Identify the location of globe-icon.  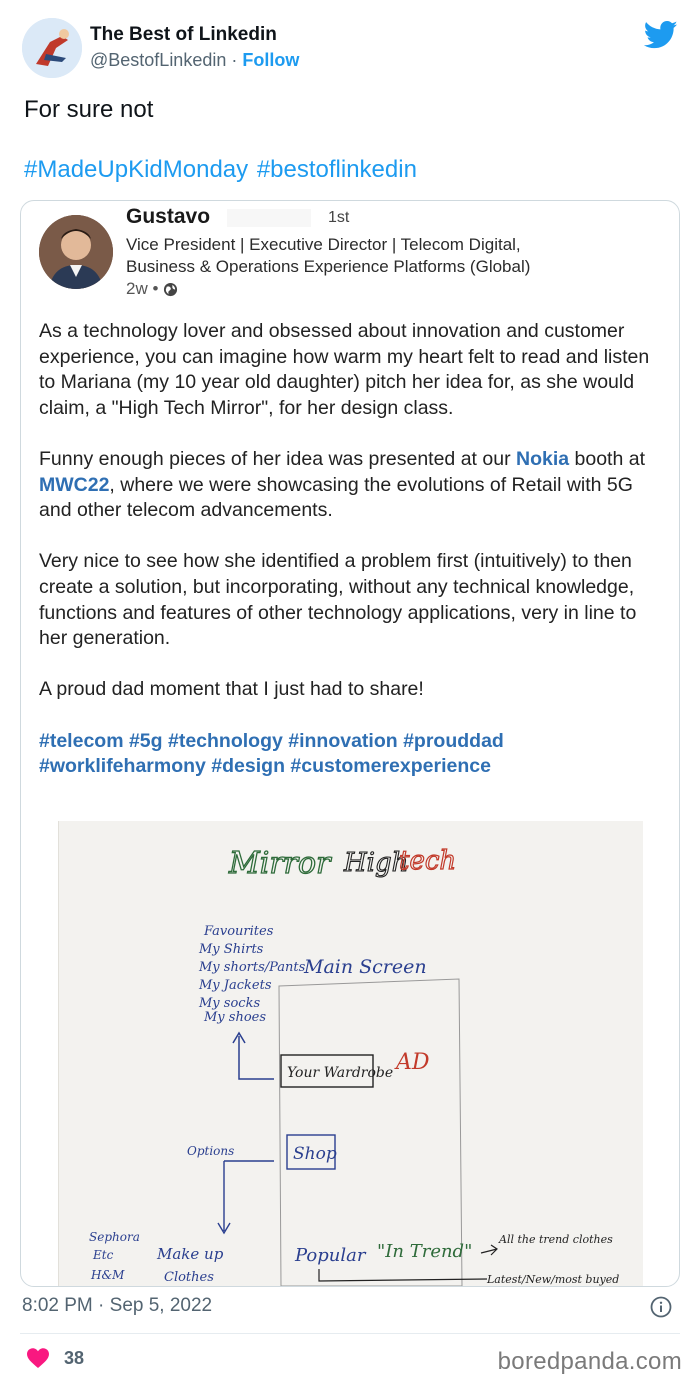
(171, 289).